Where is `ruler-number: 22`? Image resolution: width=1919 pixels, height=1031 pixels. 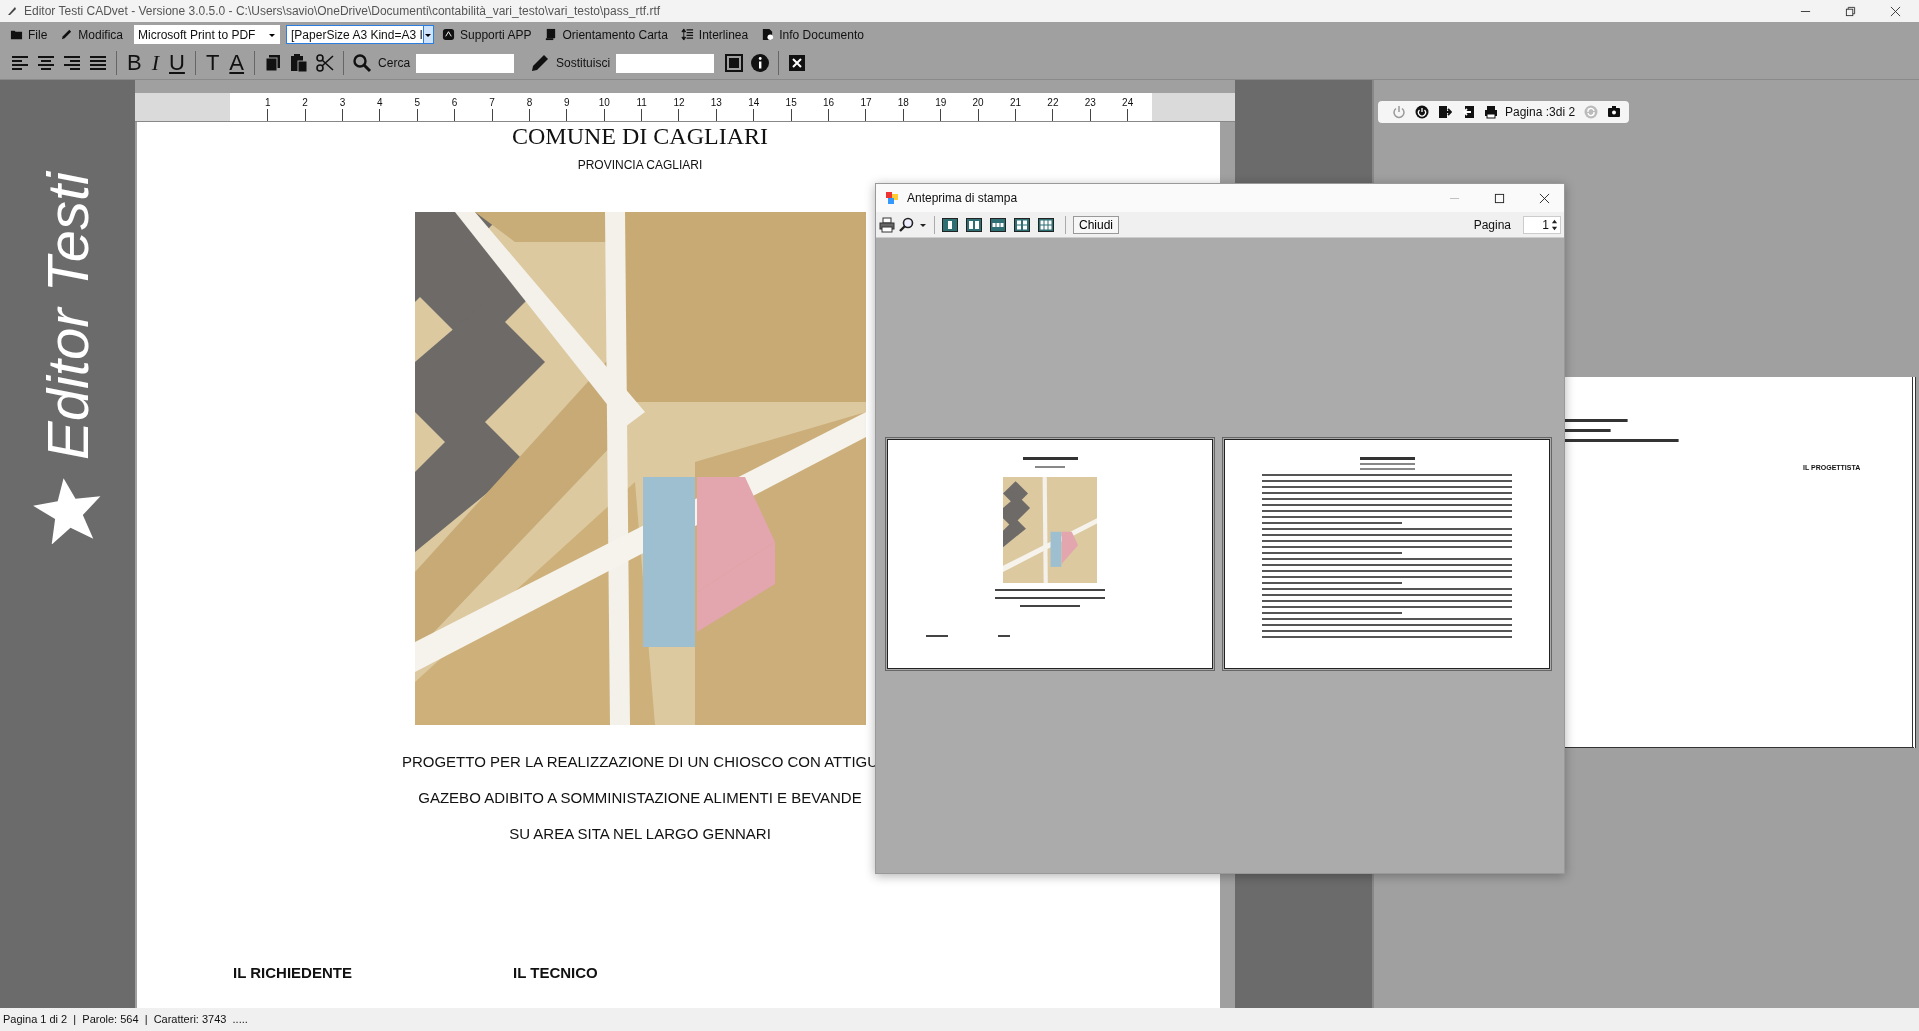
ruler-number: 22 is located at coordinates (1053, 103).